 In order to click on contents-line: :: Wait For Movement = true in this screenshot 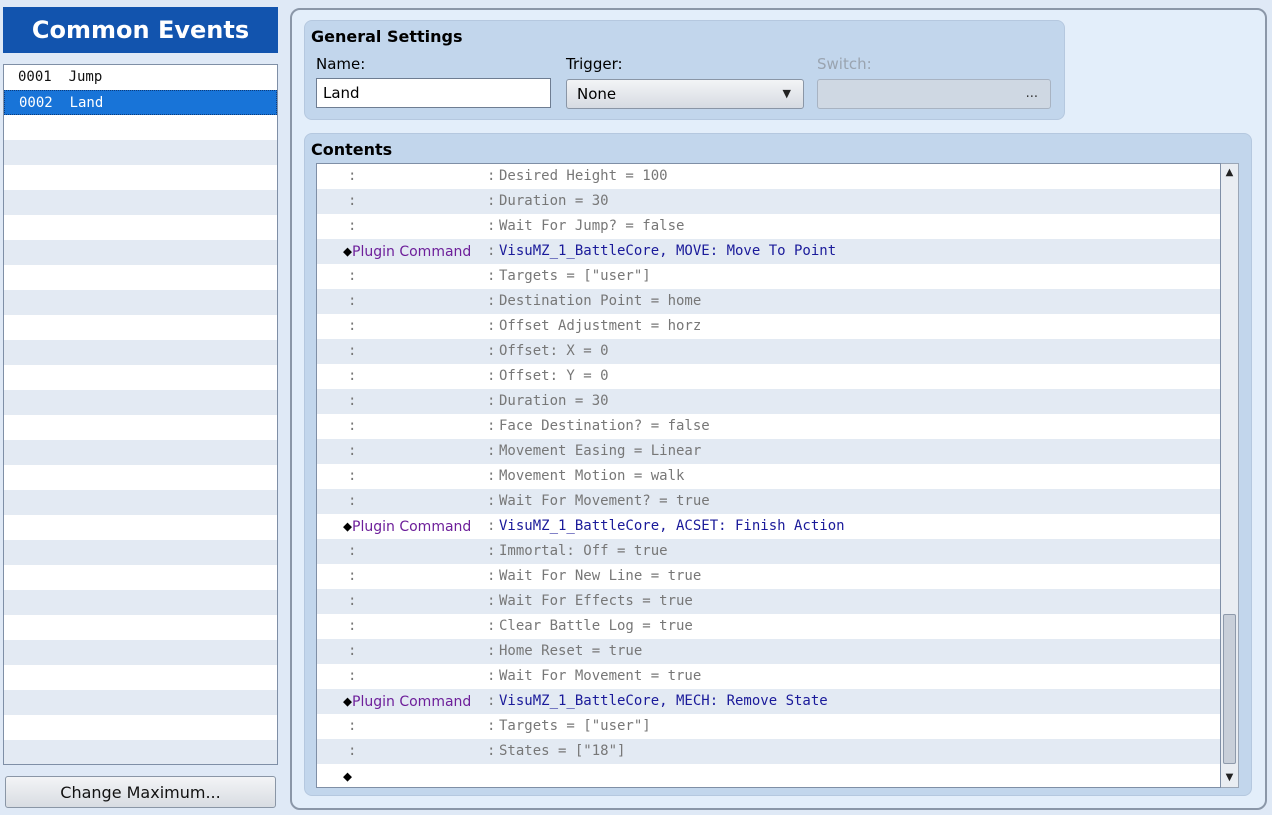, I will do `click(768, 676)`.